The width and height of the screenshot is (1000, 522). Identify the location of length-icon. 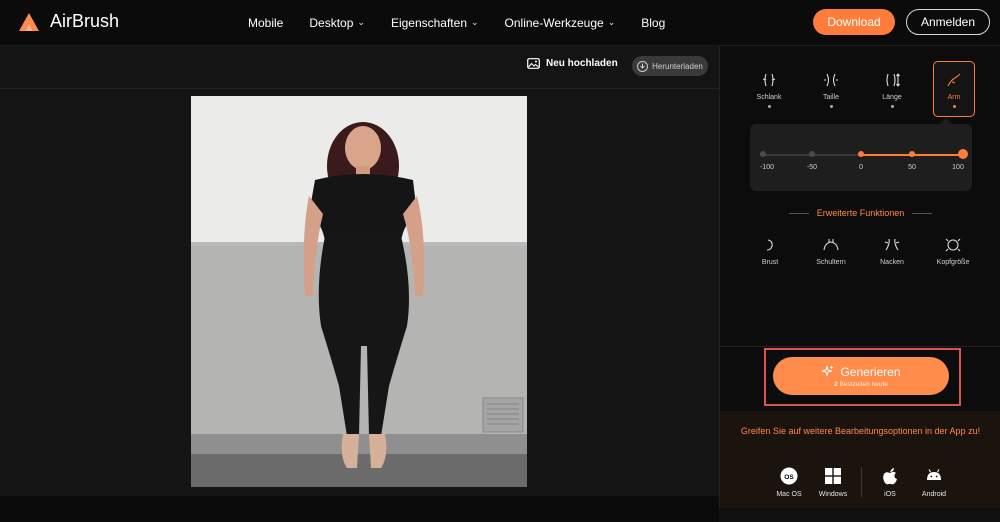
(893, 80).